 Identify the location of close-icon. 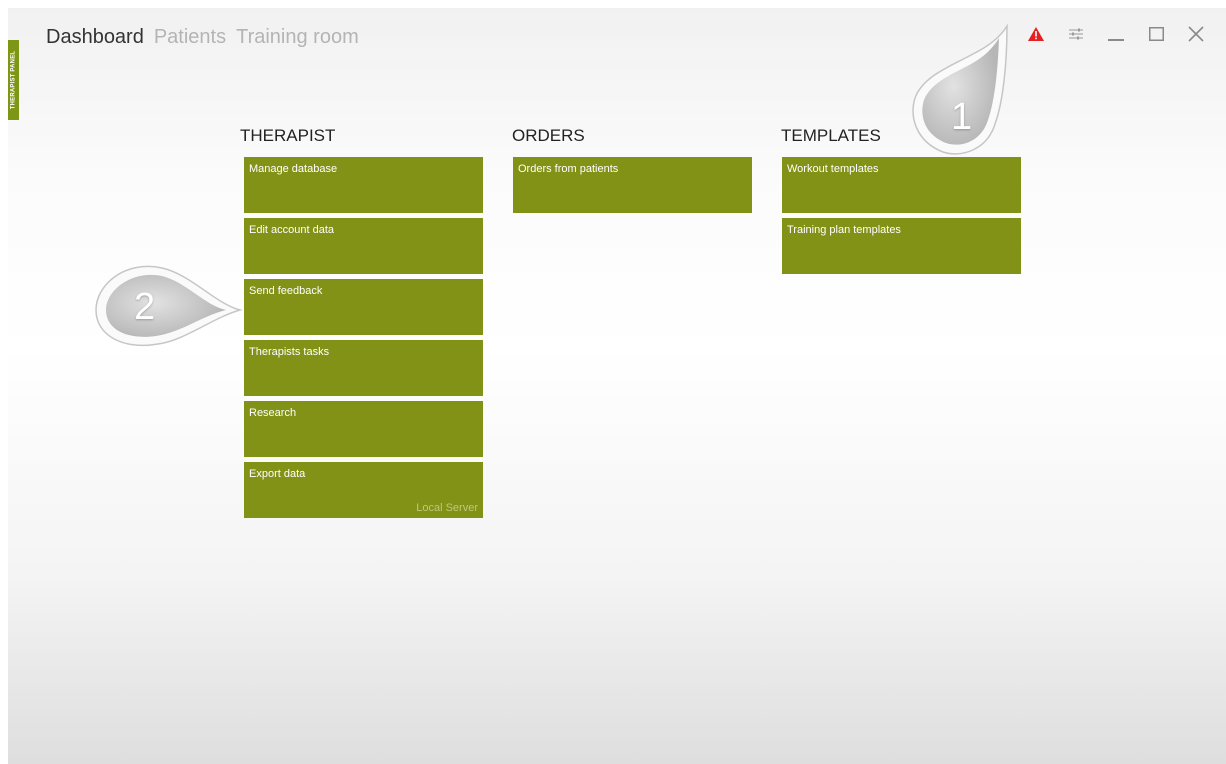
(1196, 34).